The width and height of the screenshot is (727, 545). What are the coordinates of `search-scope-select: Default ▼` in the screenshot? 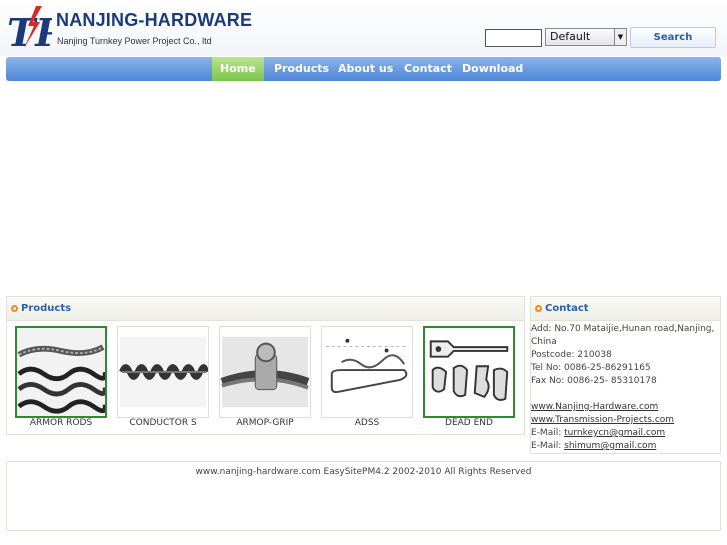 It's located at (586, 37).